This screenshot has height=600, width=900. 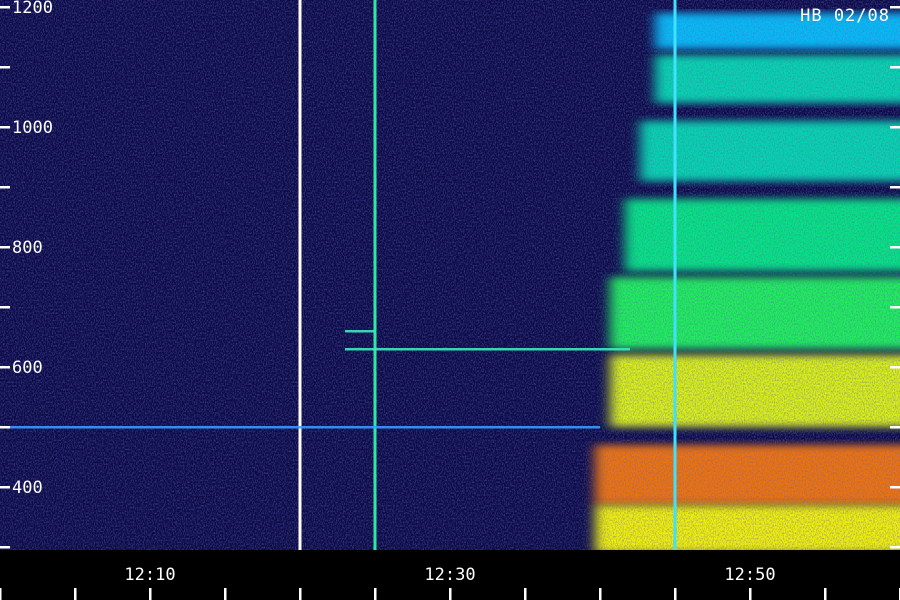 What do you see at coordinates (27, 488) in the screenshot?
I see `y-tick-label: 400` at bounding box center [27, 488].